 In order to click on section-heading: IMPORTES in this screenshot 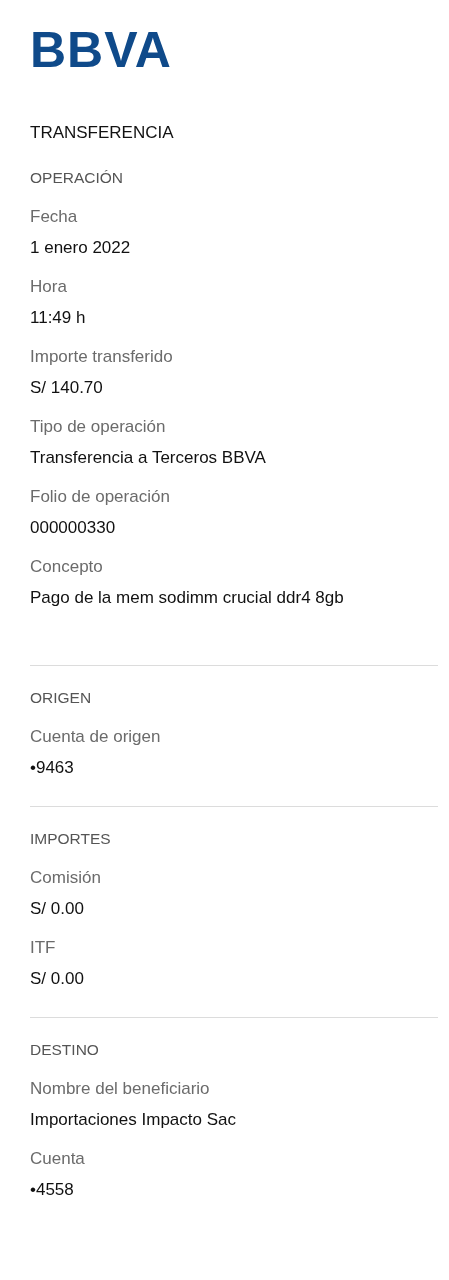, I will do `click(71, 839)`.